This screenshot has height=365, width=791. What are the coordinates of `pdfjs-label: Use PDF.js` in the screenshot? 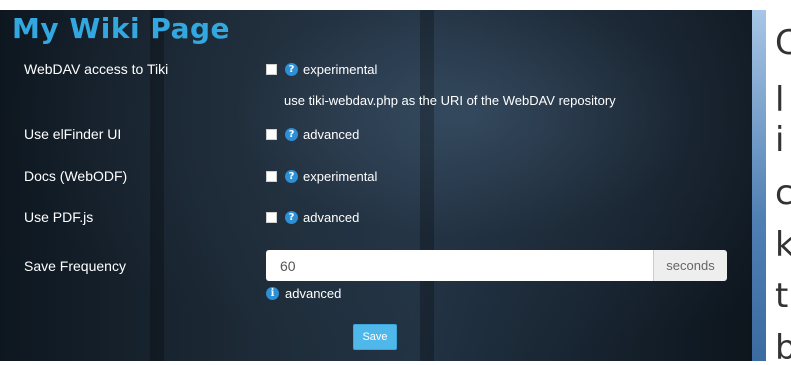 It's located at (59, 217).